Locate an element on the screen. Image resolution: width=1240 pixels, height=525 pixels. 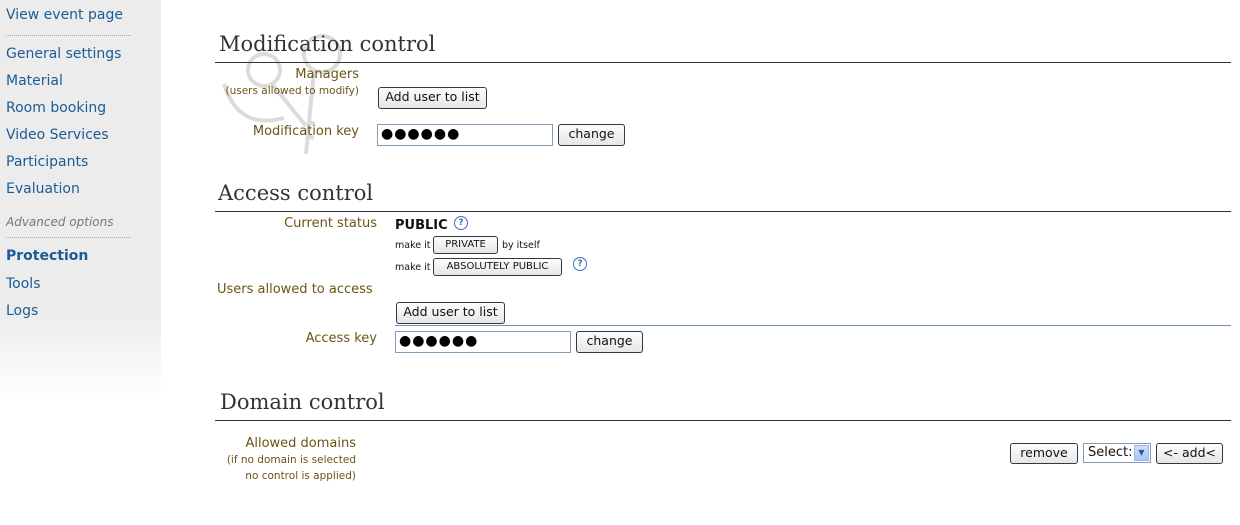
modification-key-input: ●●●●●● is located at coordinates (465, 135).